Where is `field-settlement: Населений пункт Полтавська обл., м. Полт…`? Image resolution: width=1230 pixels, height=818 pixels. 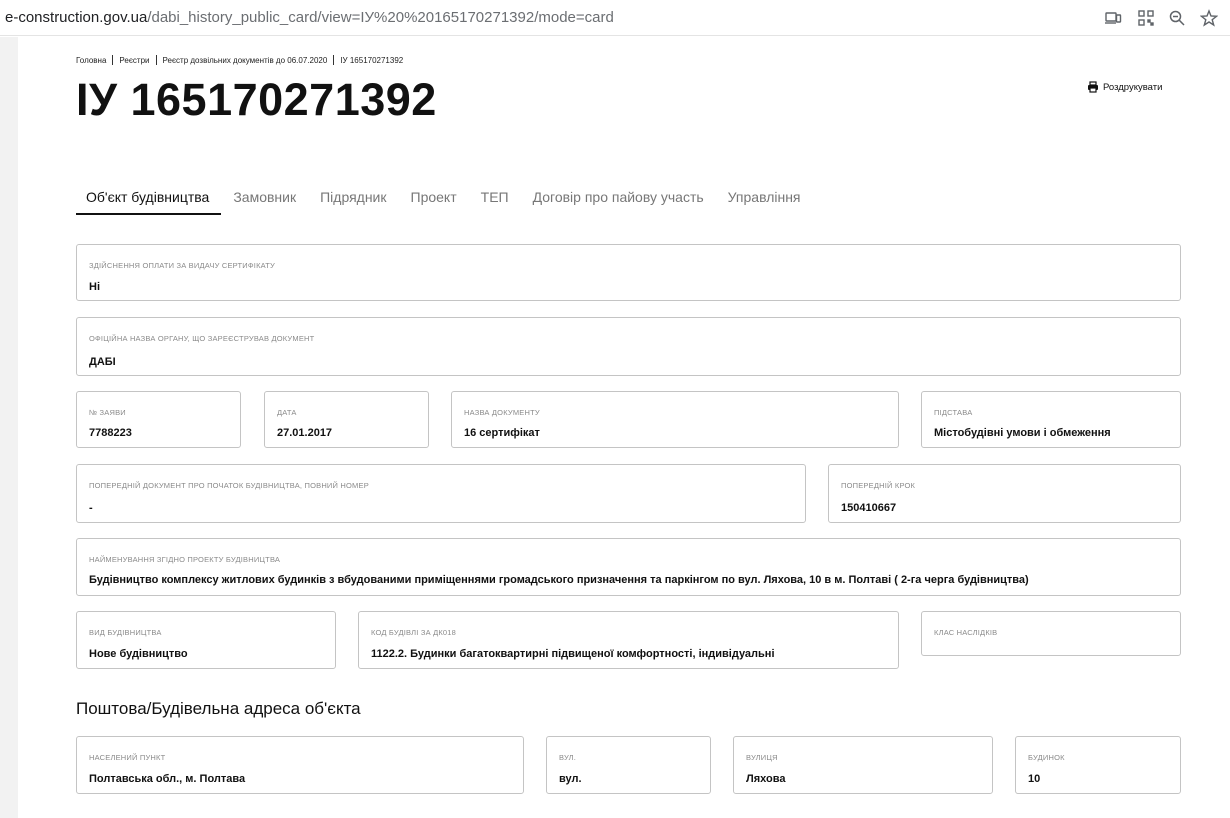 field-settlement: Населений пункт Полтавська обл., м. Полт… is located at coordinates (300, 765).